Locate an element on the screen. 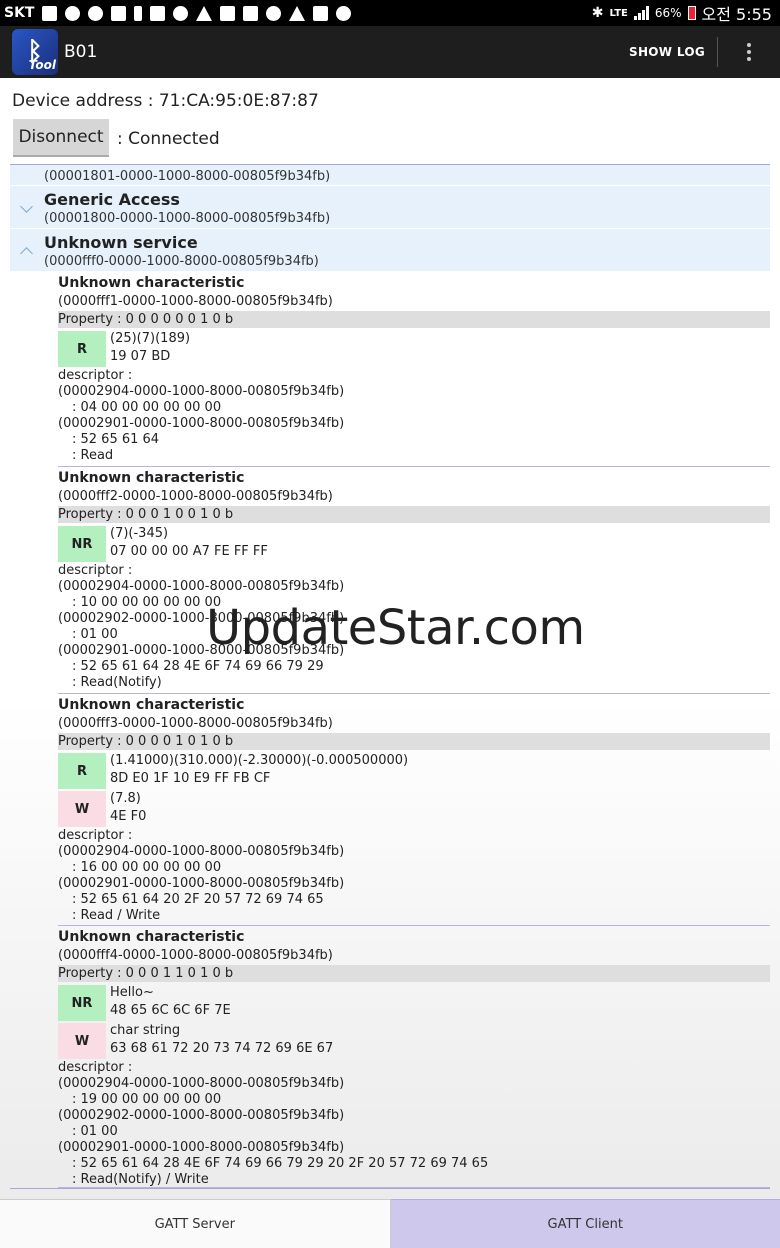 This screenshot has width=780, height=1248. descriptor-uuid: (00002902-0000-1000-8000-00805f9b34fb) is located at coordinates (201, 1115).